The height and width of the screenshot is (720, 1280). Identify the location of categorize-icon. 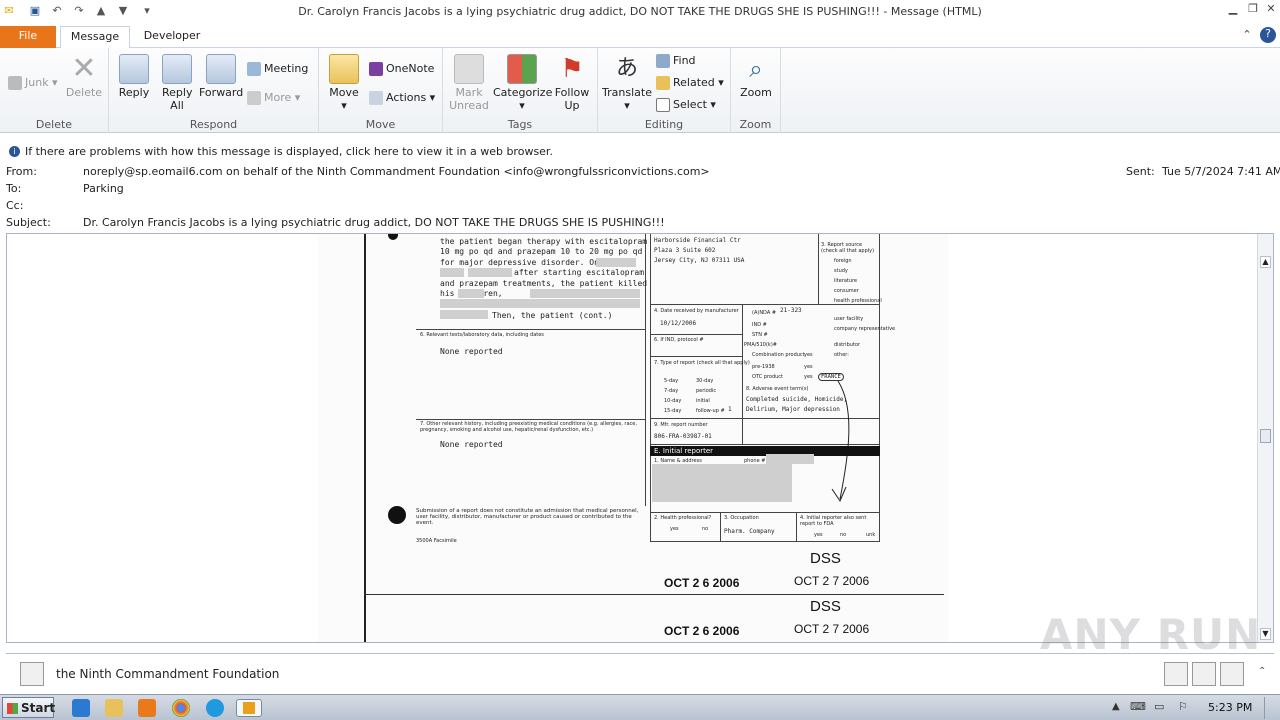
(522, 69).